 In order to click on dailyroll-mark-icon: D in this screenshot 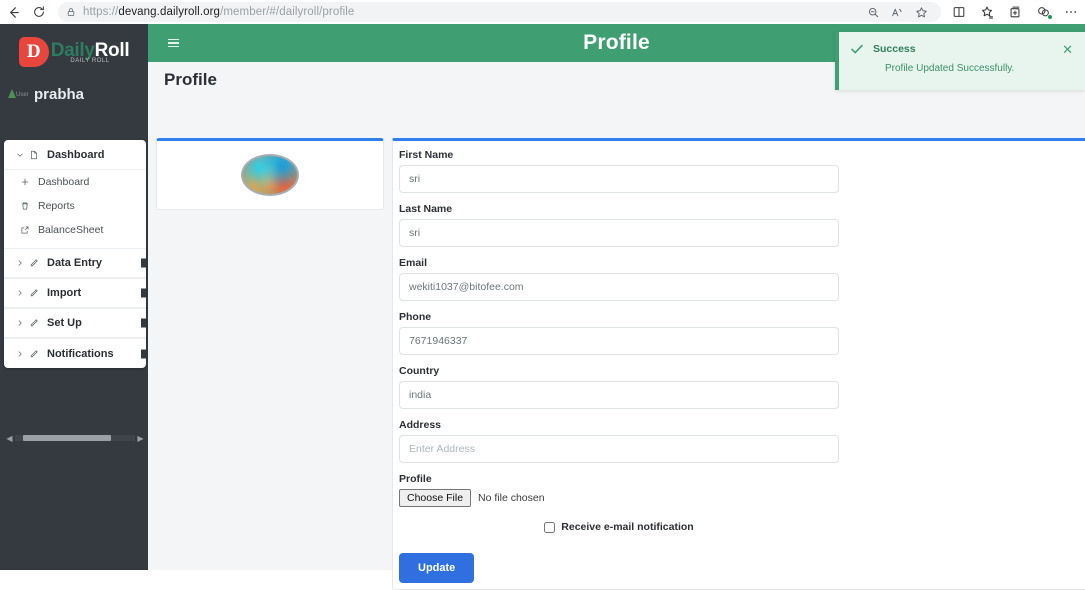, I will do `click(33, 52)`.